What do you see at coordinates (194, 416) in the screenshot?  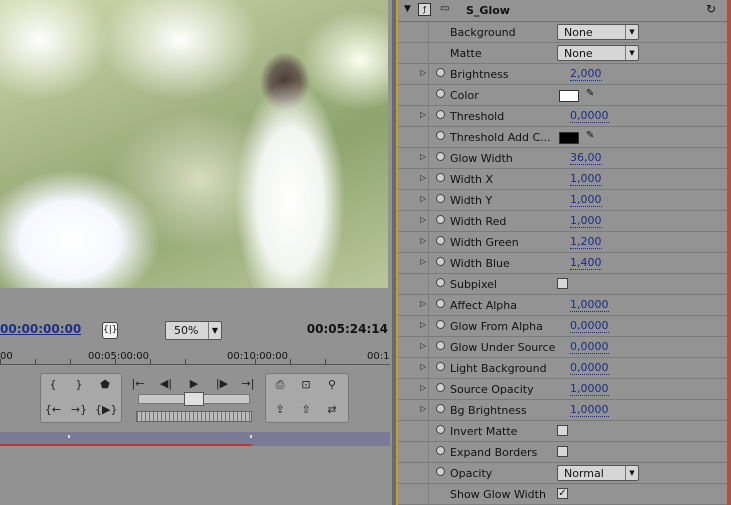 I see `shuttle-control` at bounding box center [194, 416].